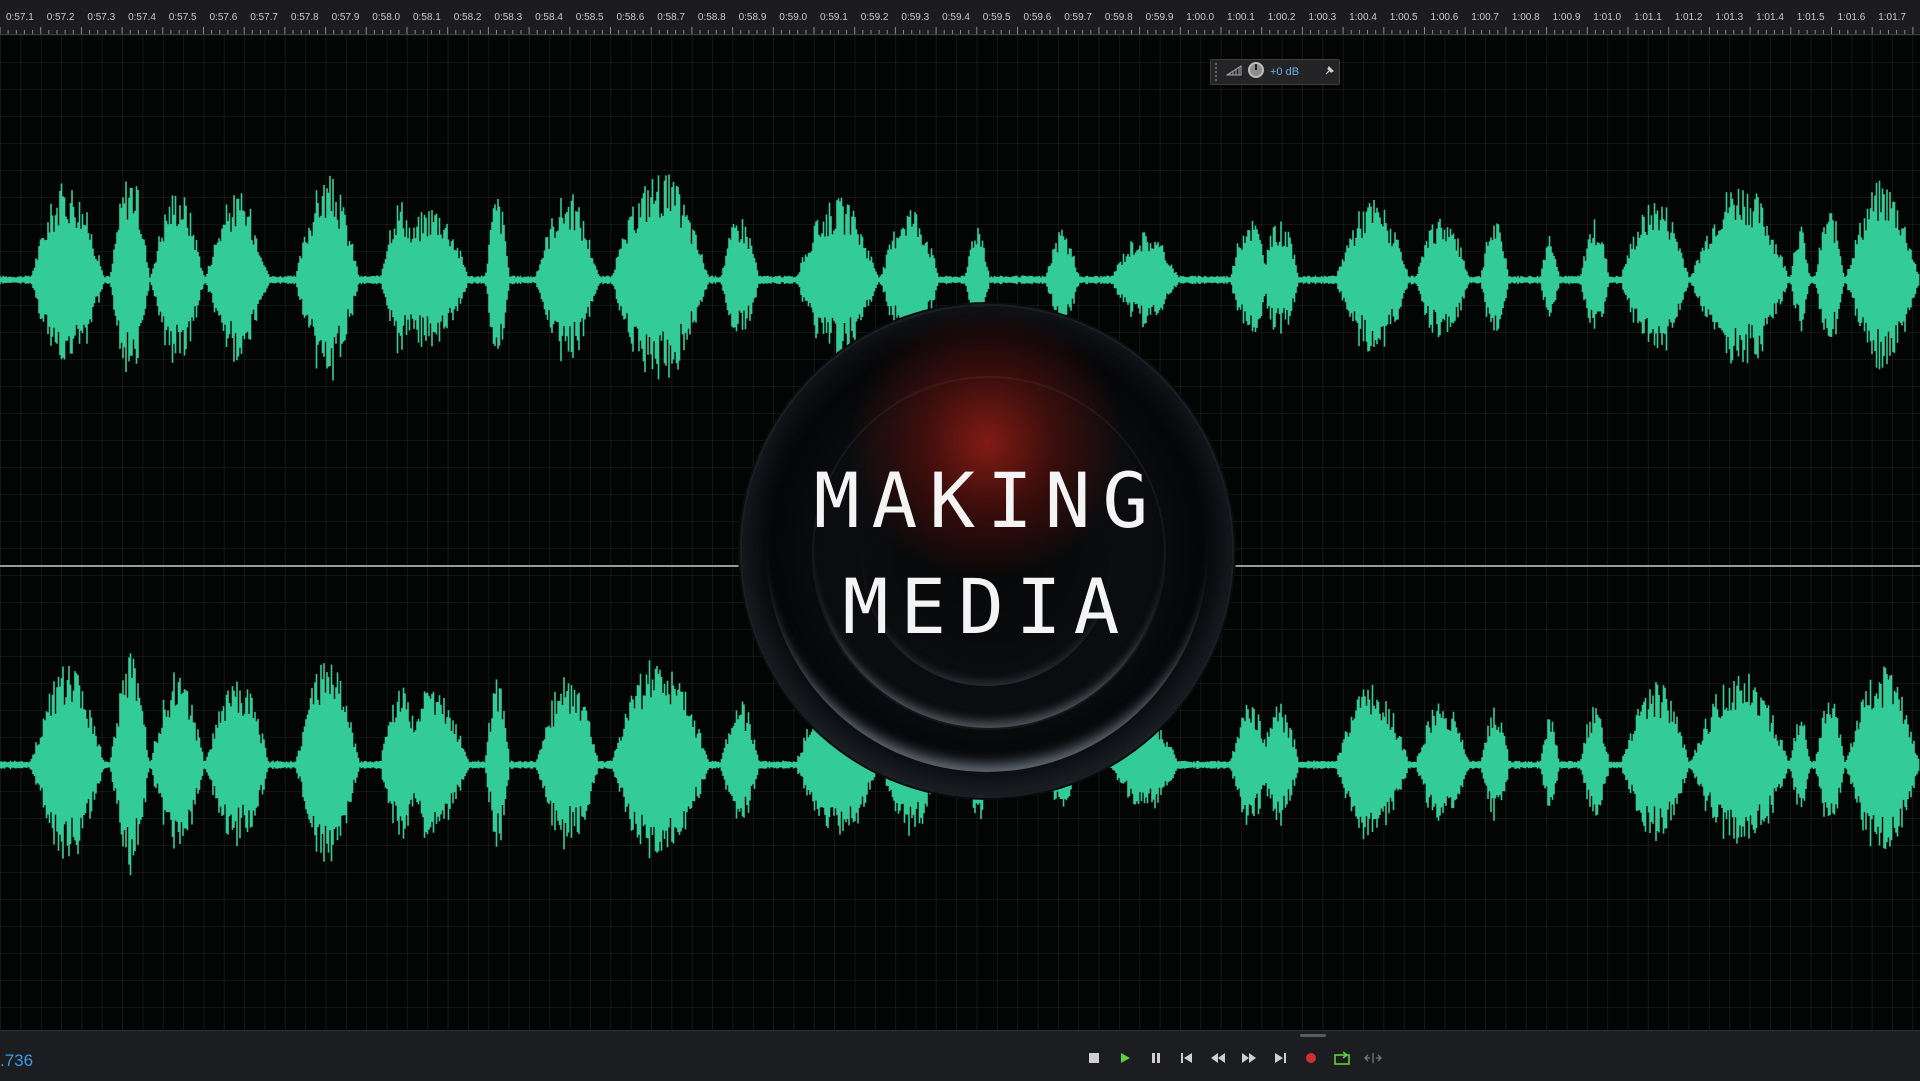  I want to click on fast-forward-icon, so click(1249, 1058).